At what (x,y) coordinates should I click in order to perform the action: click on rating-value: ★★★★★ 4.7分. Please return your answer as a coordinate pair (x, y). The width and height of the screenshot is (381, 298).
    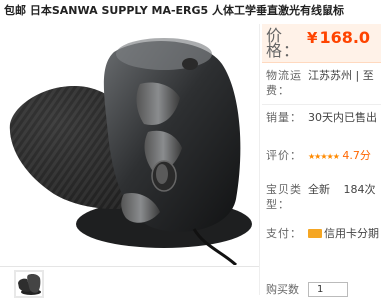
    Looking at the image, I should click on (339, 156).